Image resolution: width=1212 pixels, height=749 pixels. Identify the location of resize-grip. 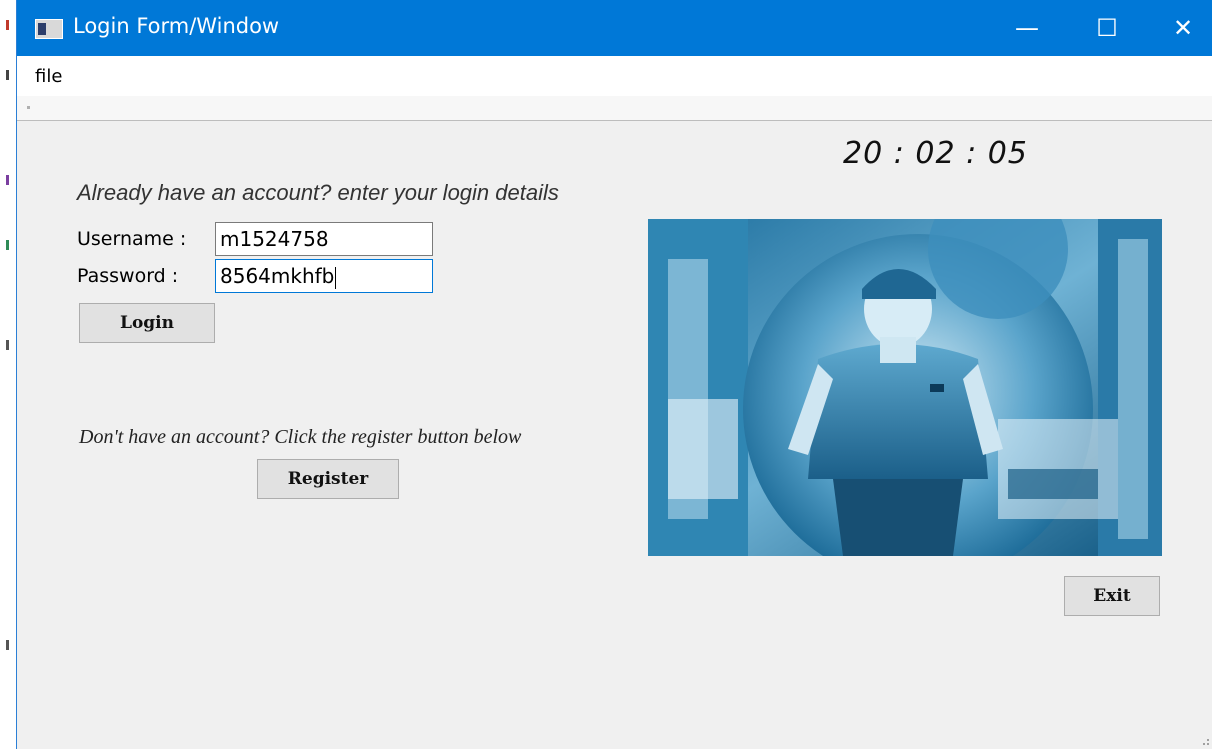
(1204, 740).